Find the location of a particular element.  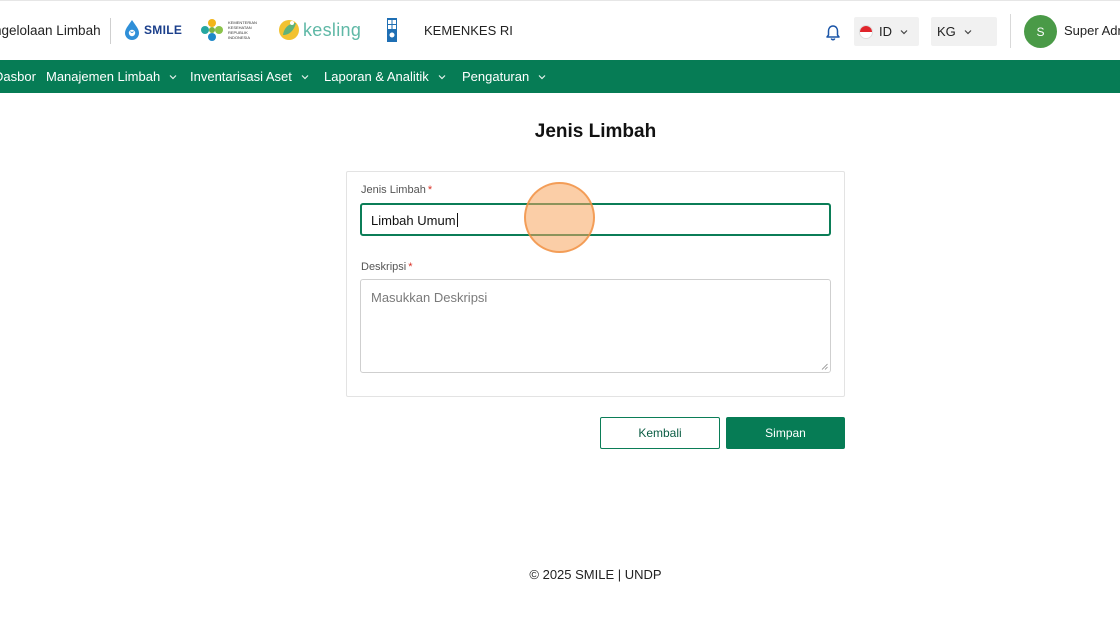

page-title: Jenis Limbah is located at coordinates (595, 131).